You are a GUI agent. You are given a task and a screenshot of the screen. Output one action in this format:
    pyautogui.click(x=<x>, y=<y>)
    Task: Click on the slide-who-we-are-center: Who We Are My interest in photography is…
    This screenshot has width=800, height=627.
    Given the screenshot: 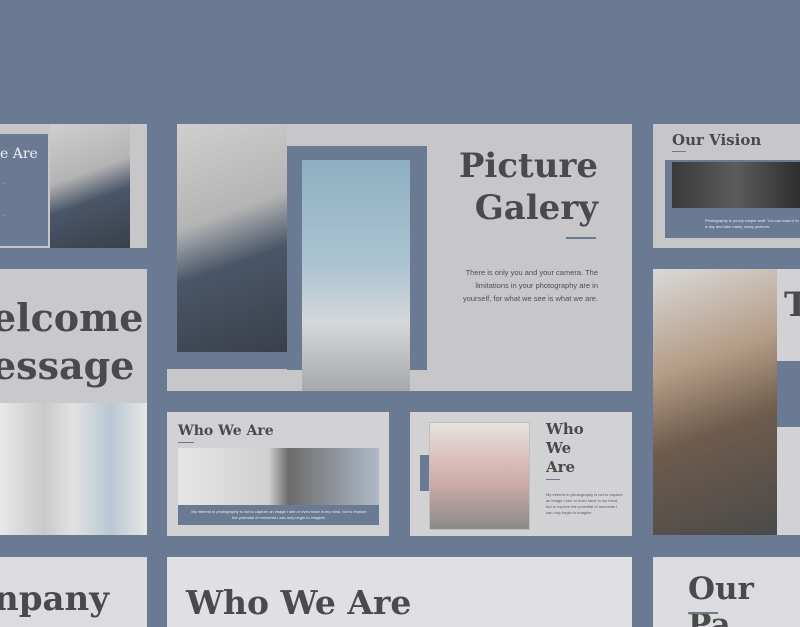 What is the action you would take?
    pyautogui.click(x=278, y=474)
    